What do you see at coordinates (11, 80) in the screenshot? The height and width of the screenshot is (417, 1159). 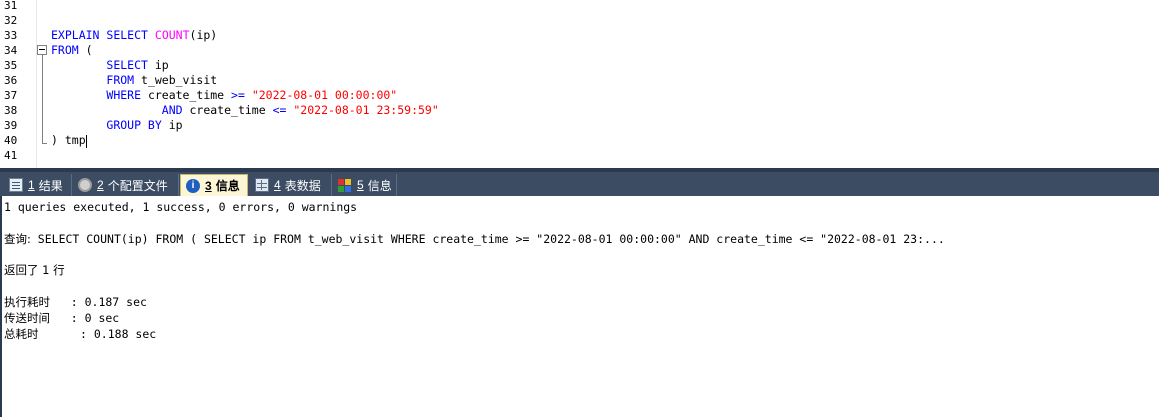 I see `line-number: 36` at bounding box center [11, 80].